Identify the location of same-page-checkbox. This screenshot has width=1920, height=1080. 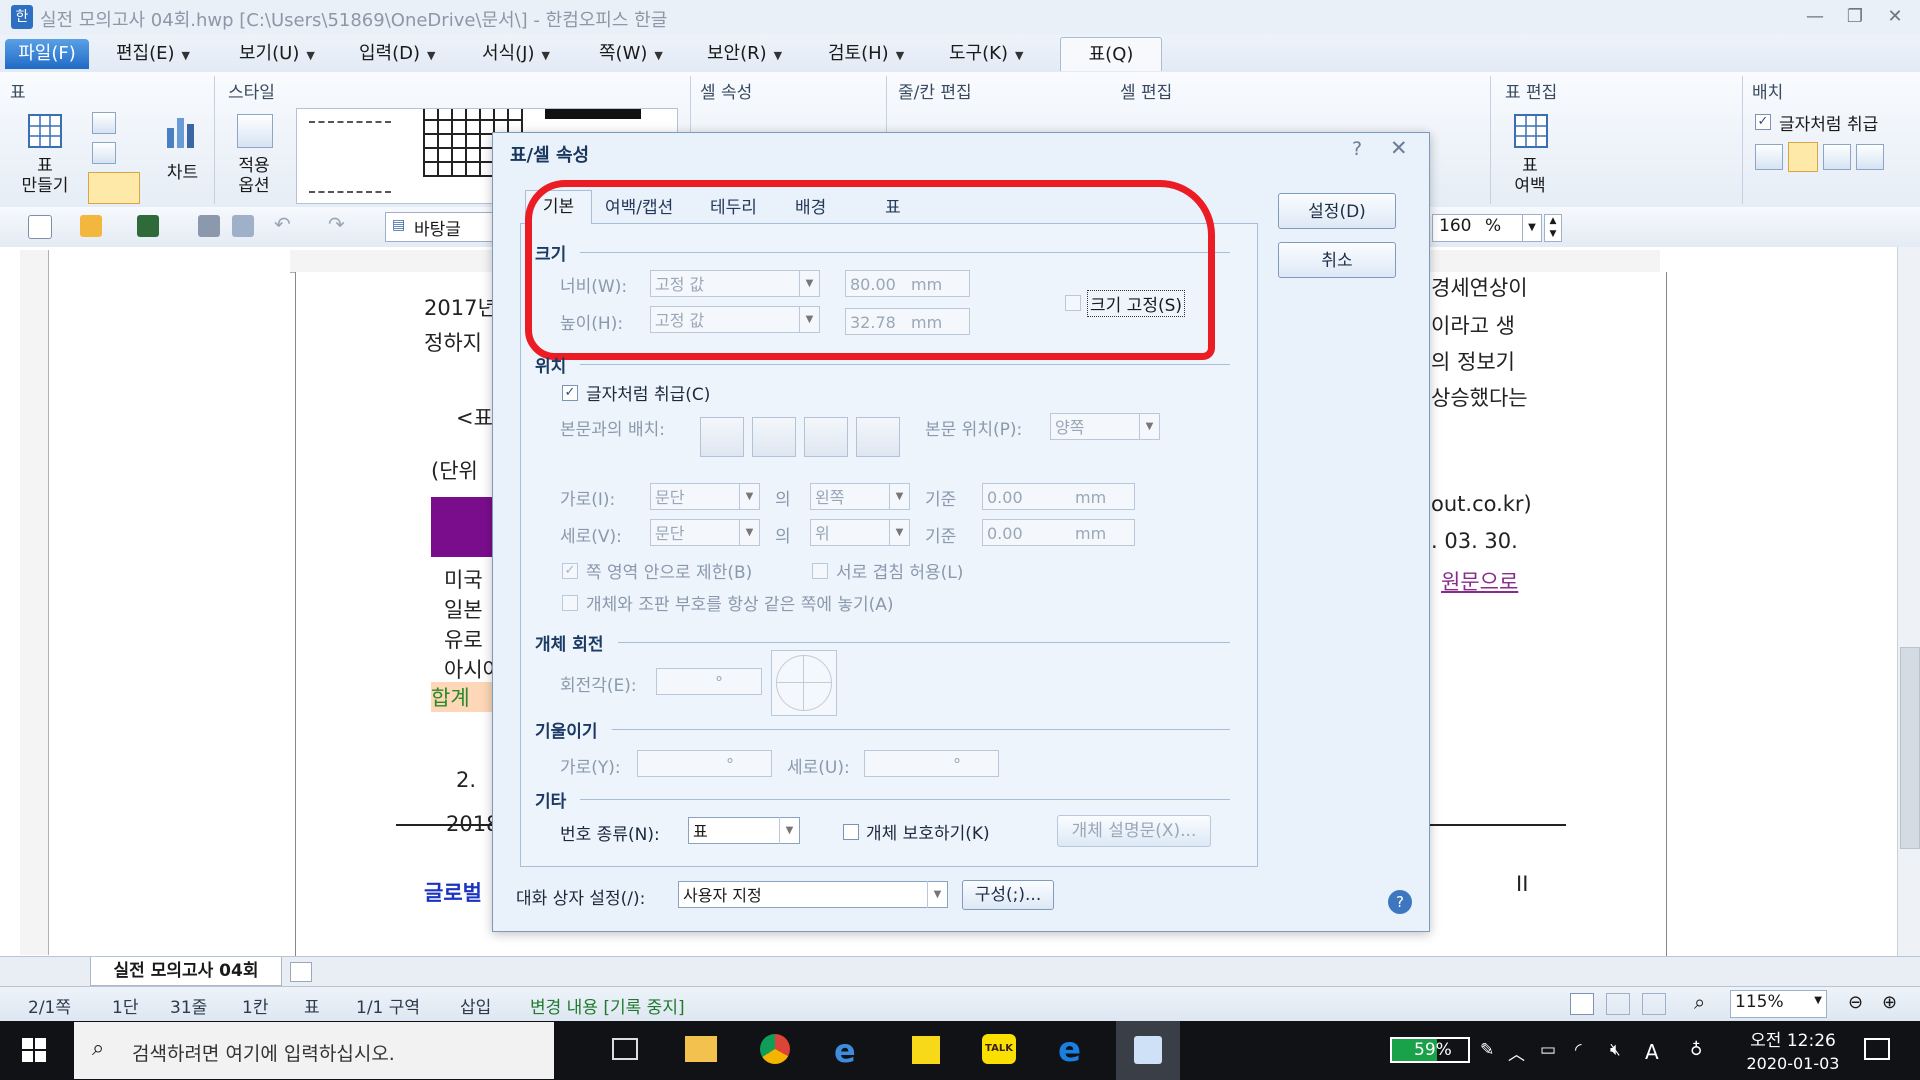
(570, 603).